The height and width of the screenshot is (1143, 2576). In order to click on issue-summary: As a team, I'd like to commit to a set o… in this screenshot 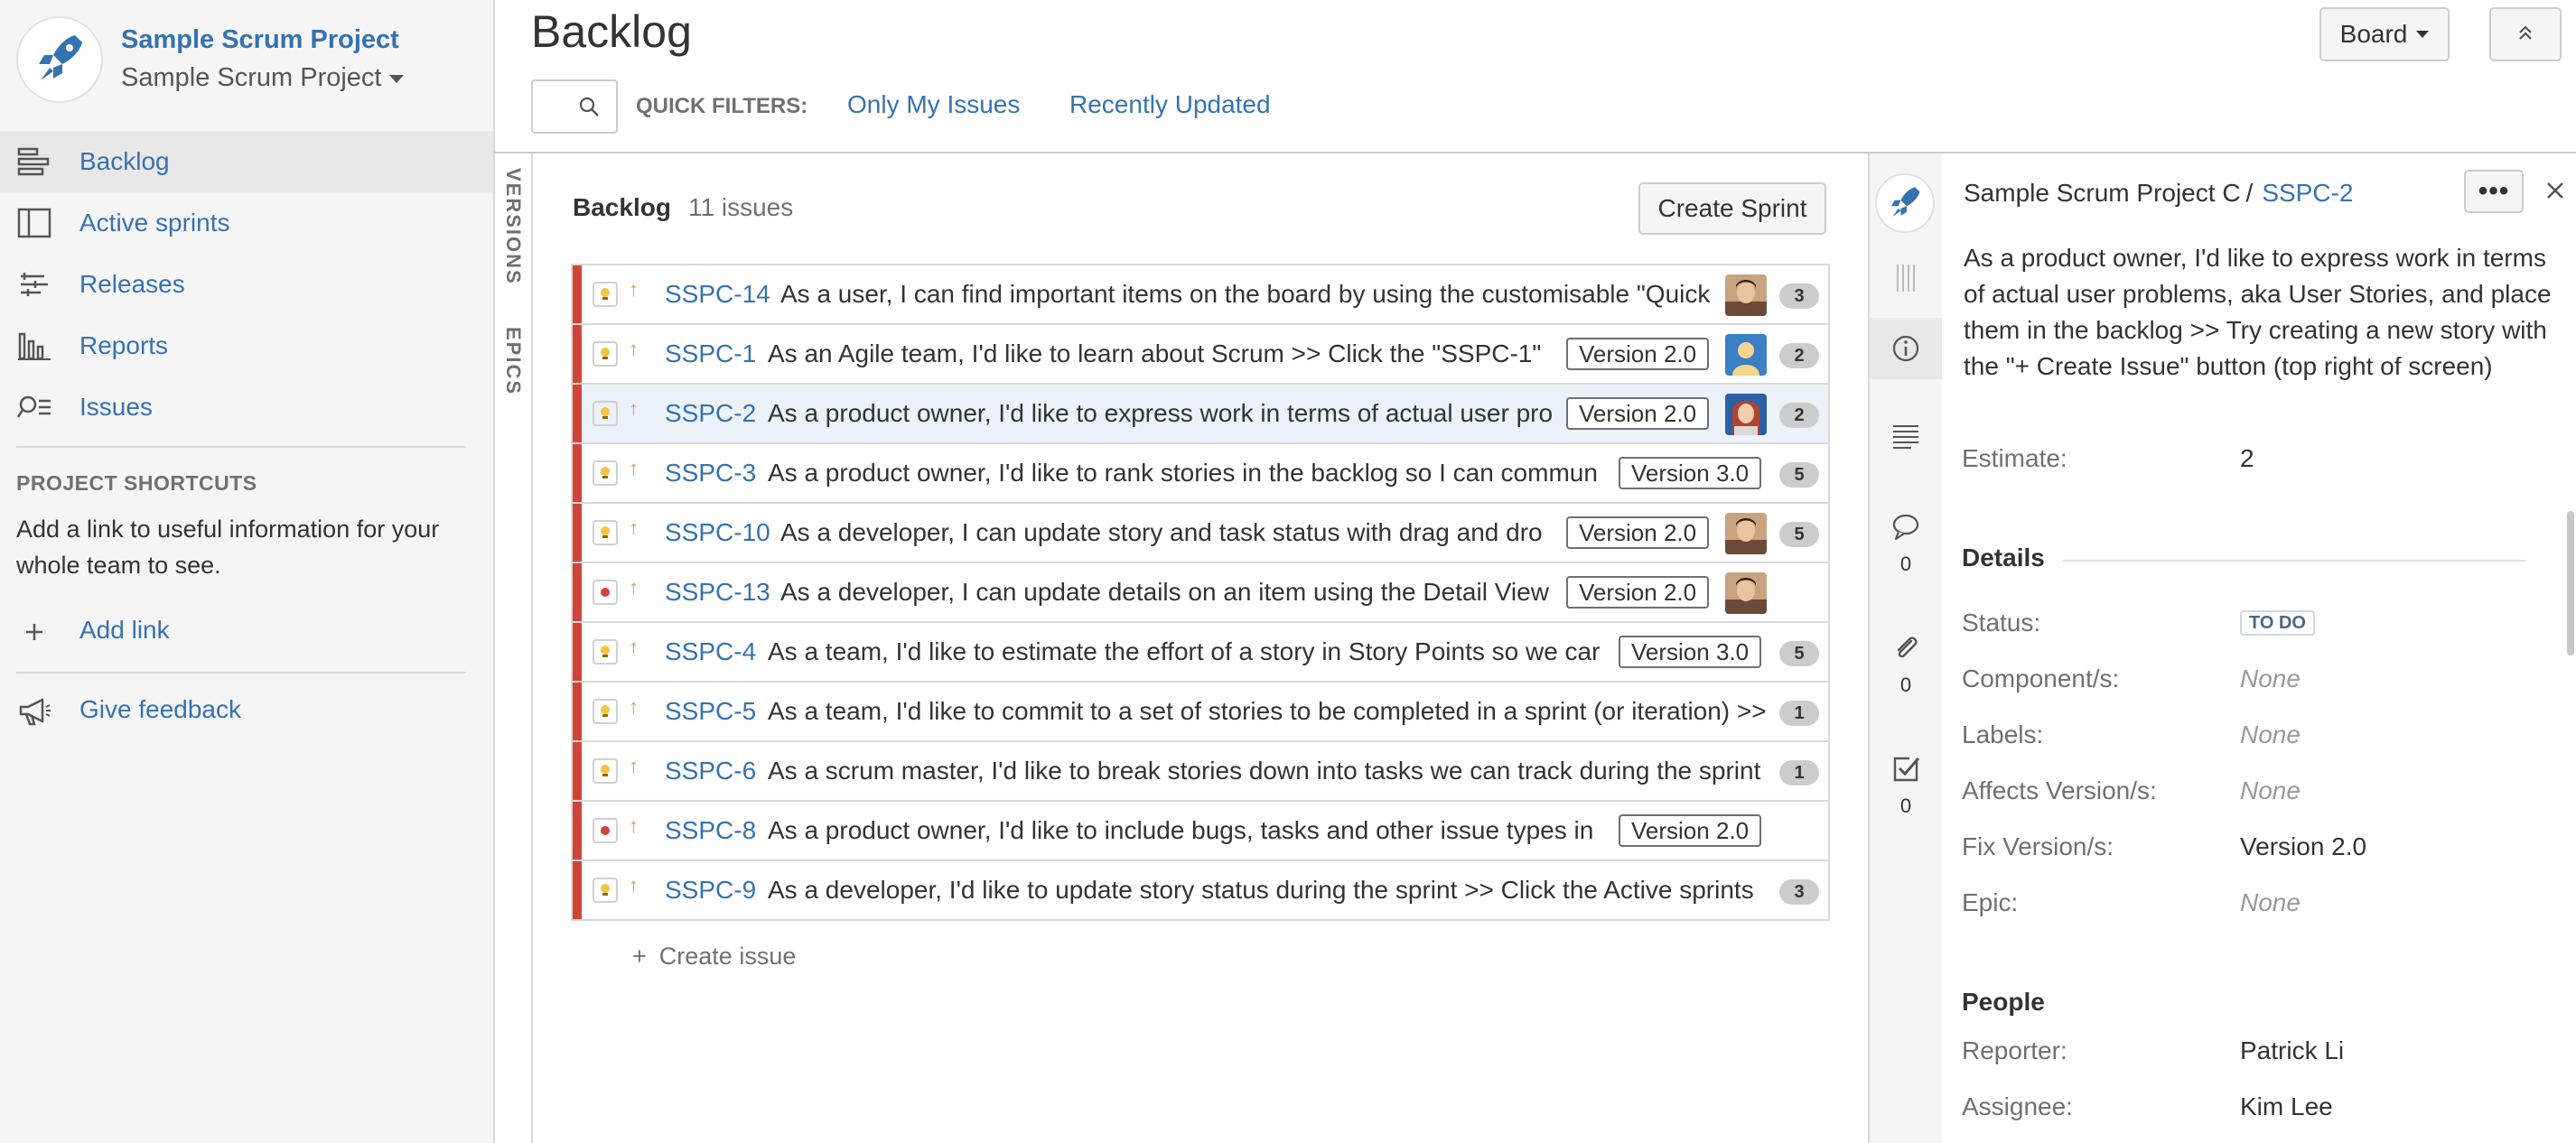, I will do `click(1269, 711)`.